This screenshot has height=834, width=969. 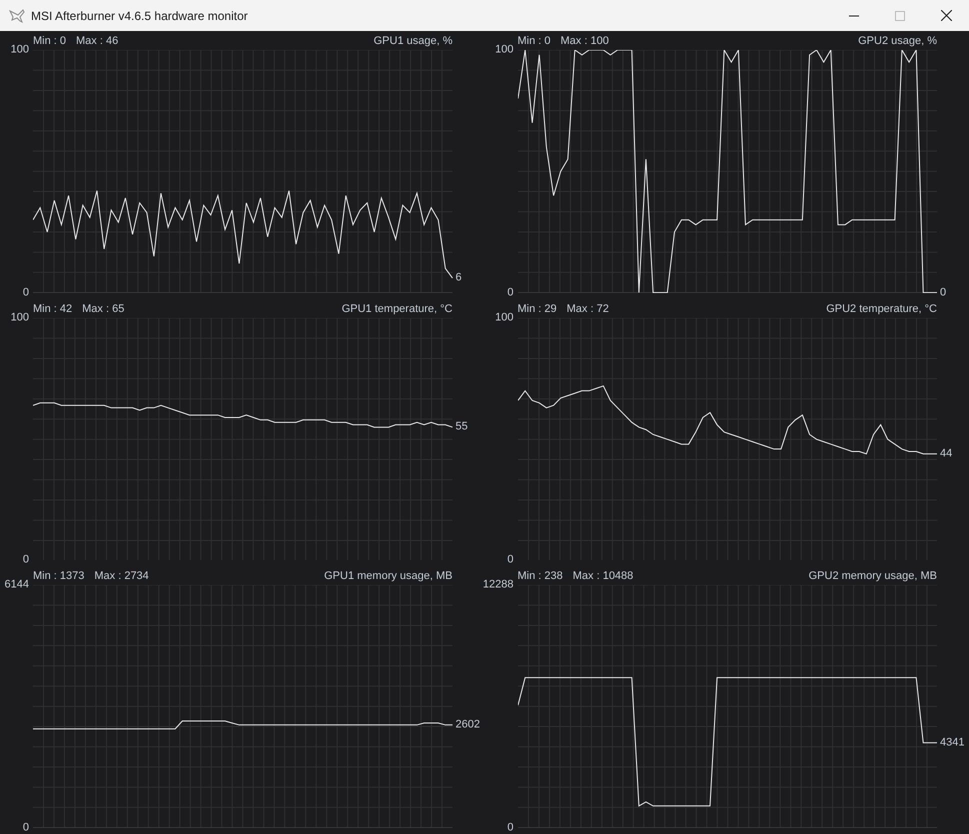 What do you see at coordinates (897, 41) in the screenshot?
I see `graph-title: GPU2 usage, %` at bounding box center [897, 41].